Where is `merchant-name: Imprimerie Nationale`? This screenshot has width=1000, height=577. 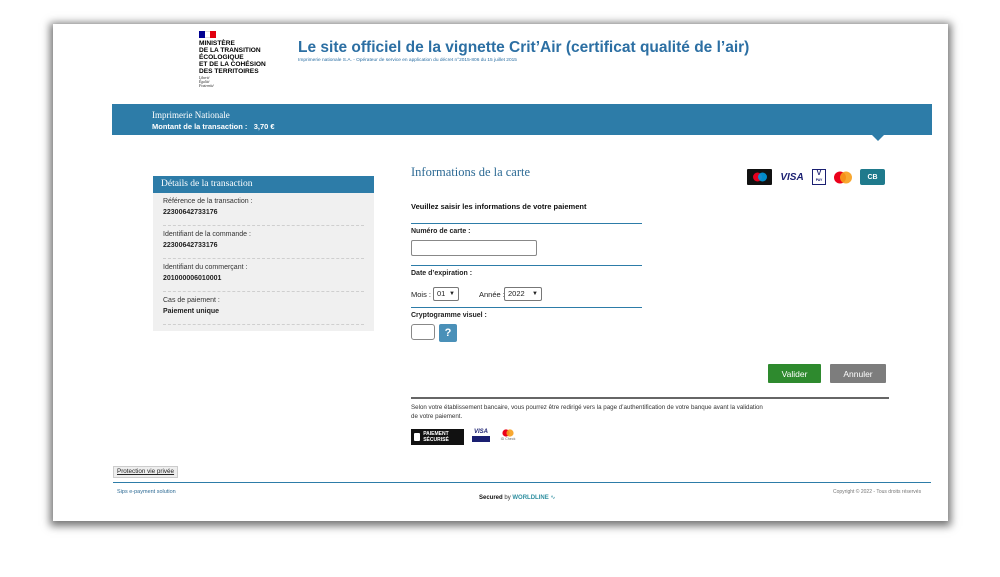
merchant-name: Imprimerie Nationale is located at coordinates (191, 115).